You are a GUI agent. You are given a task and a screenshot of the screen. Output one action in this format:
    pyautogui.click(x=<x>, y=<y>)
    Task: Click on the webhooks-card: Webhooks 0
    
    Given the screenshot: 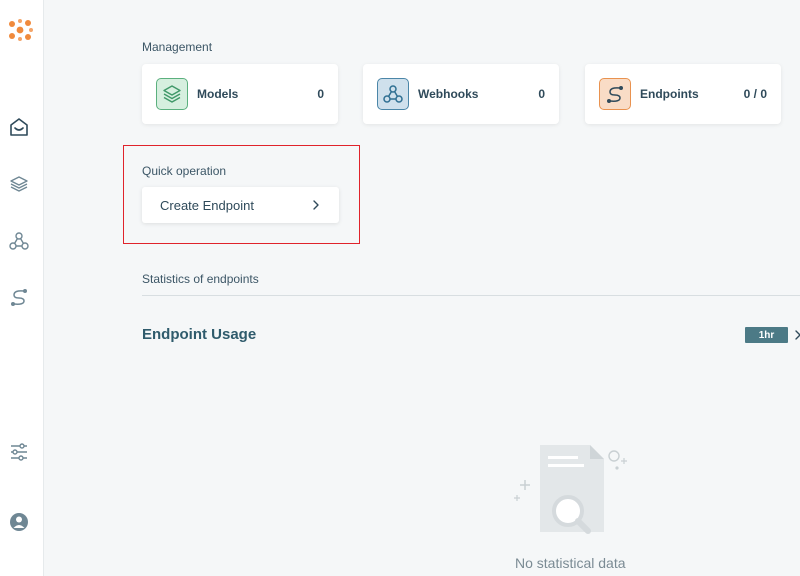 What is the action you would take?
    pyautogui.click(x=461, y=94)
    